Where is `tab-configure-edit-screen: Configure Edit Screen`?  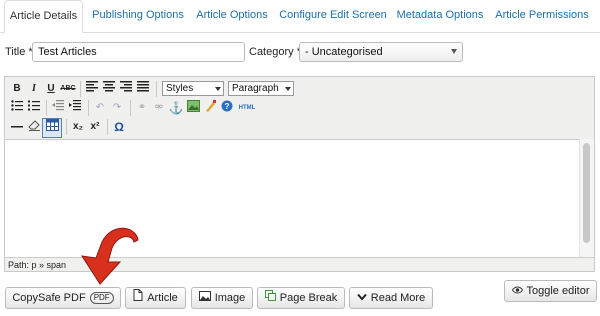 tab-configure-edit-screen: Configure Edit Screen is located at coordinates (333, 16).